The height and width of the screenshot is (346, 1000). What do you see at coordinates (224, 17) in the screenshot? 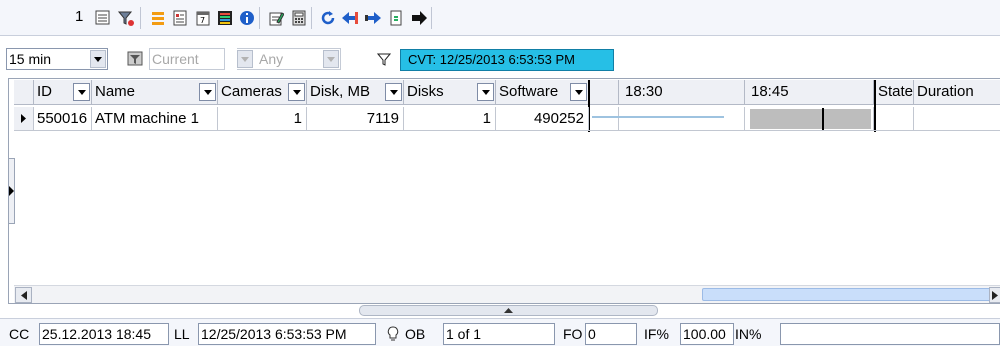
I see `color-palette-icon` at bounding box center [224, 17].